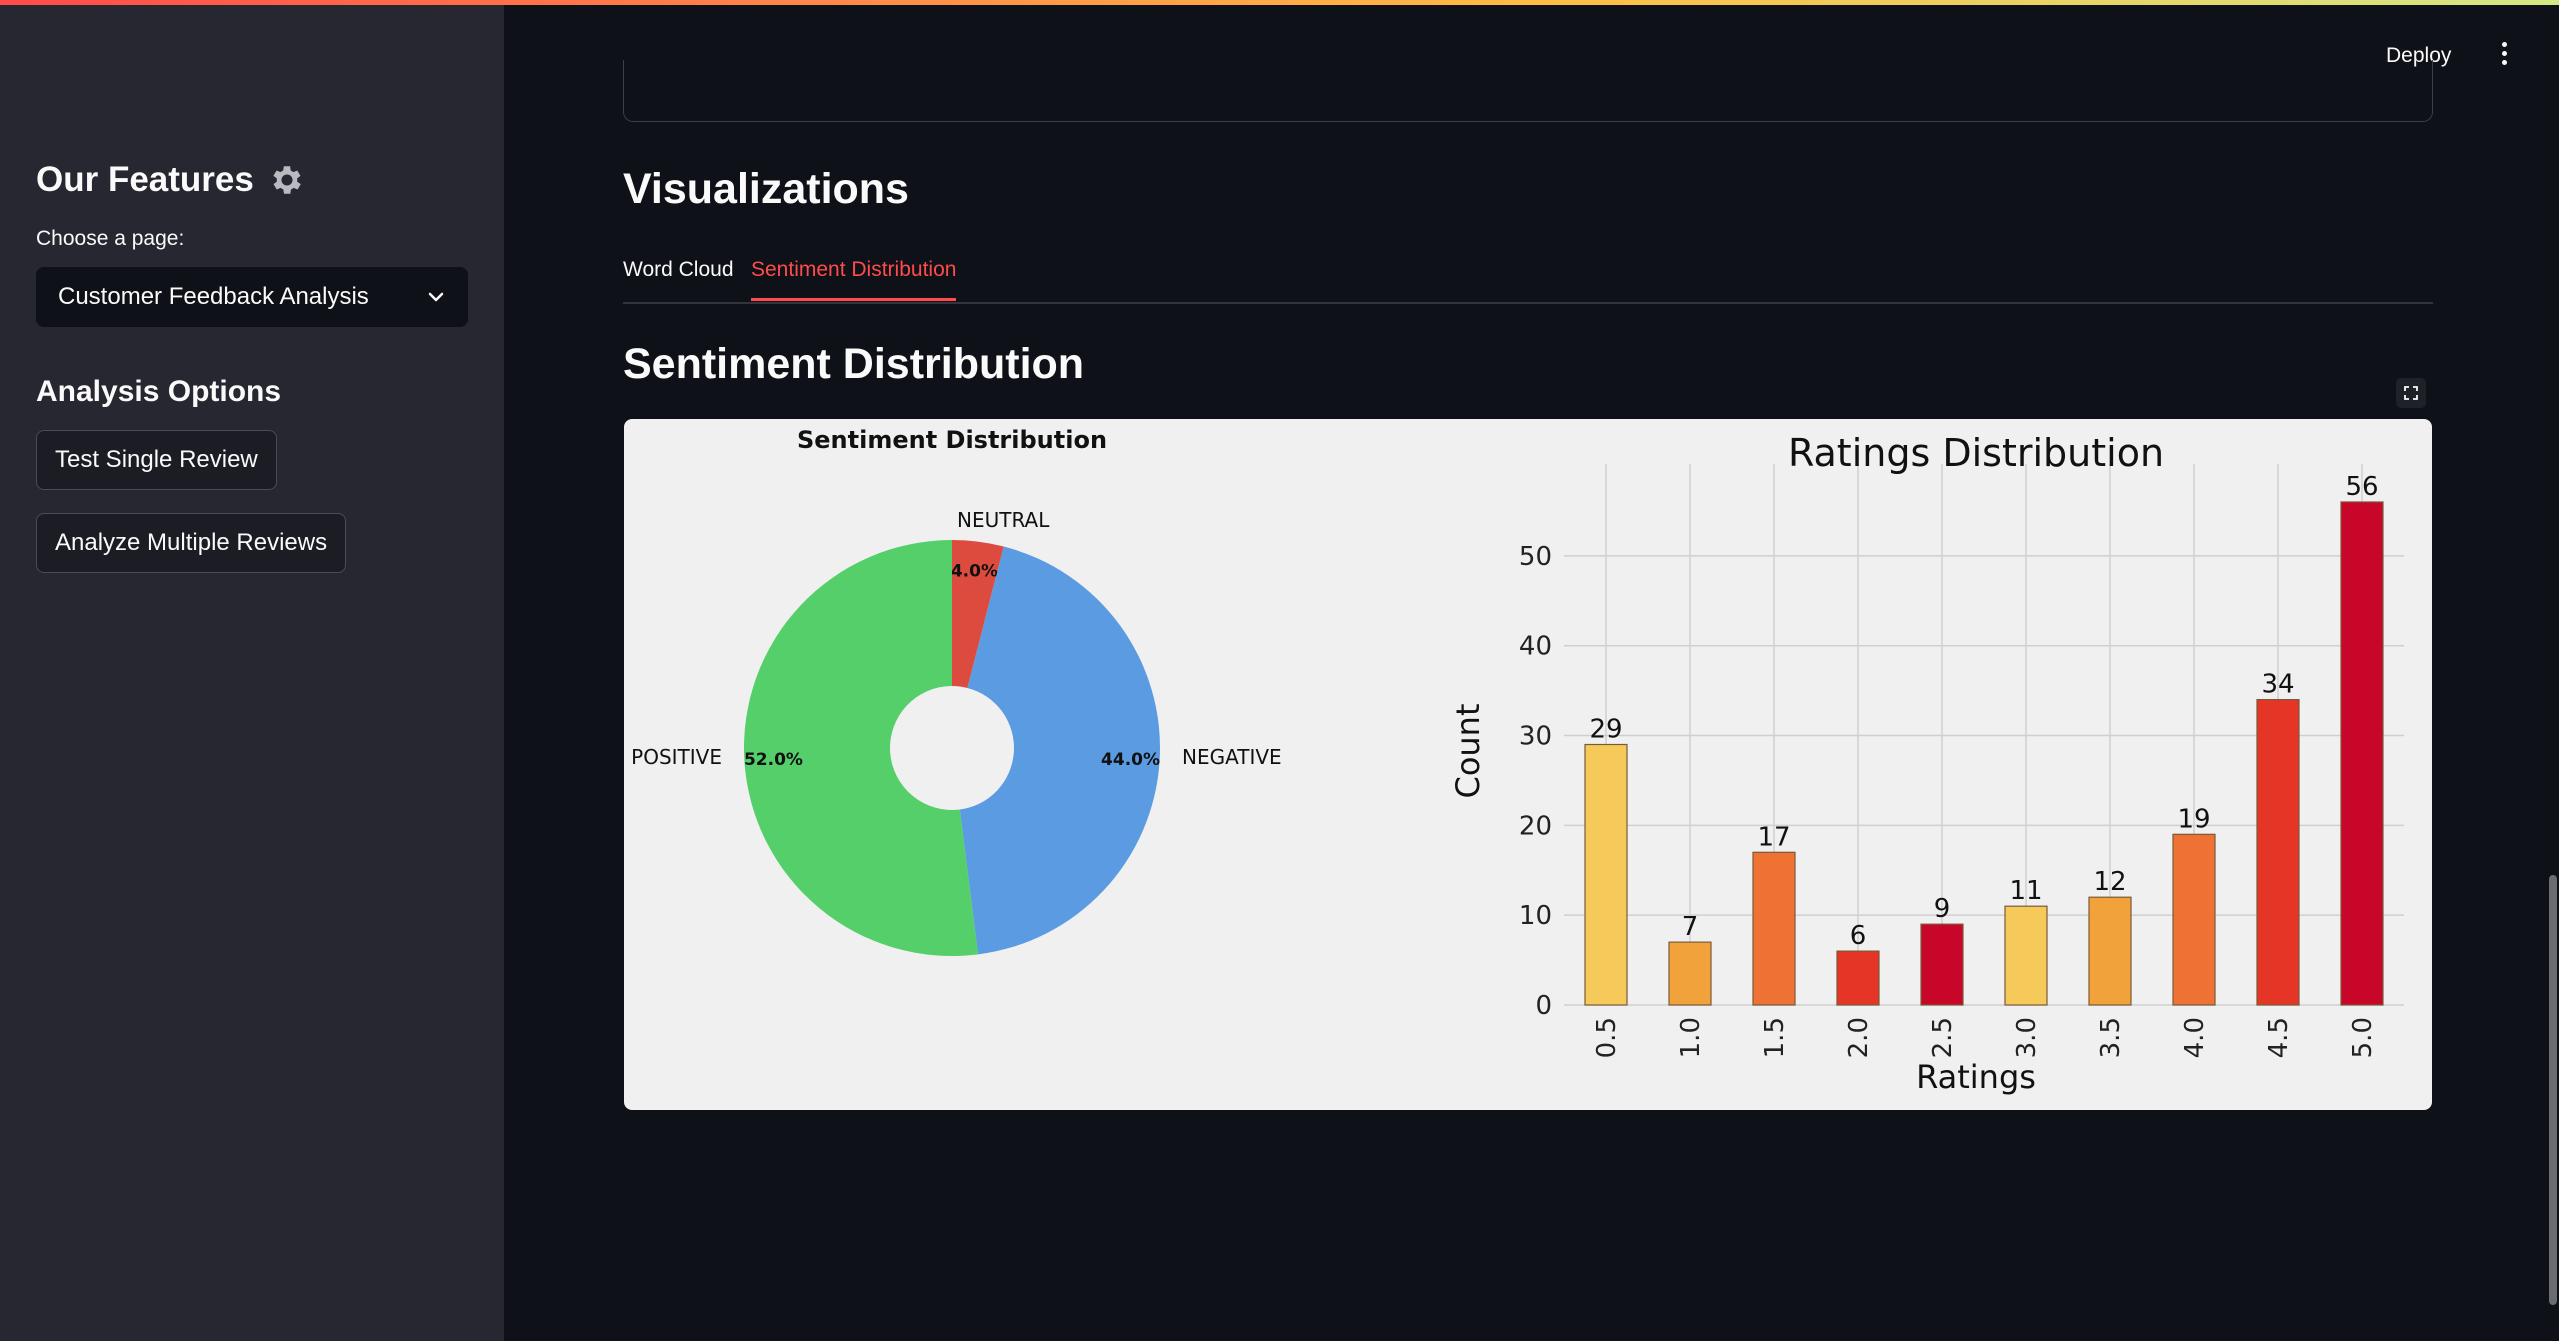  What do you see at coordinates (1535, 737) in the screenshot?
I see `bar-ytick-label: 30` at bounding box center [1535, 737].